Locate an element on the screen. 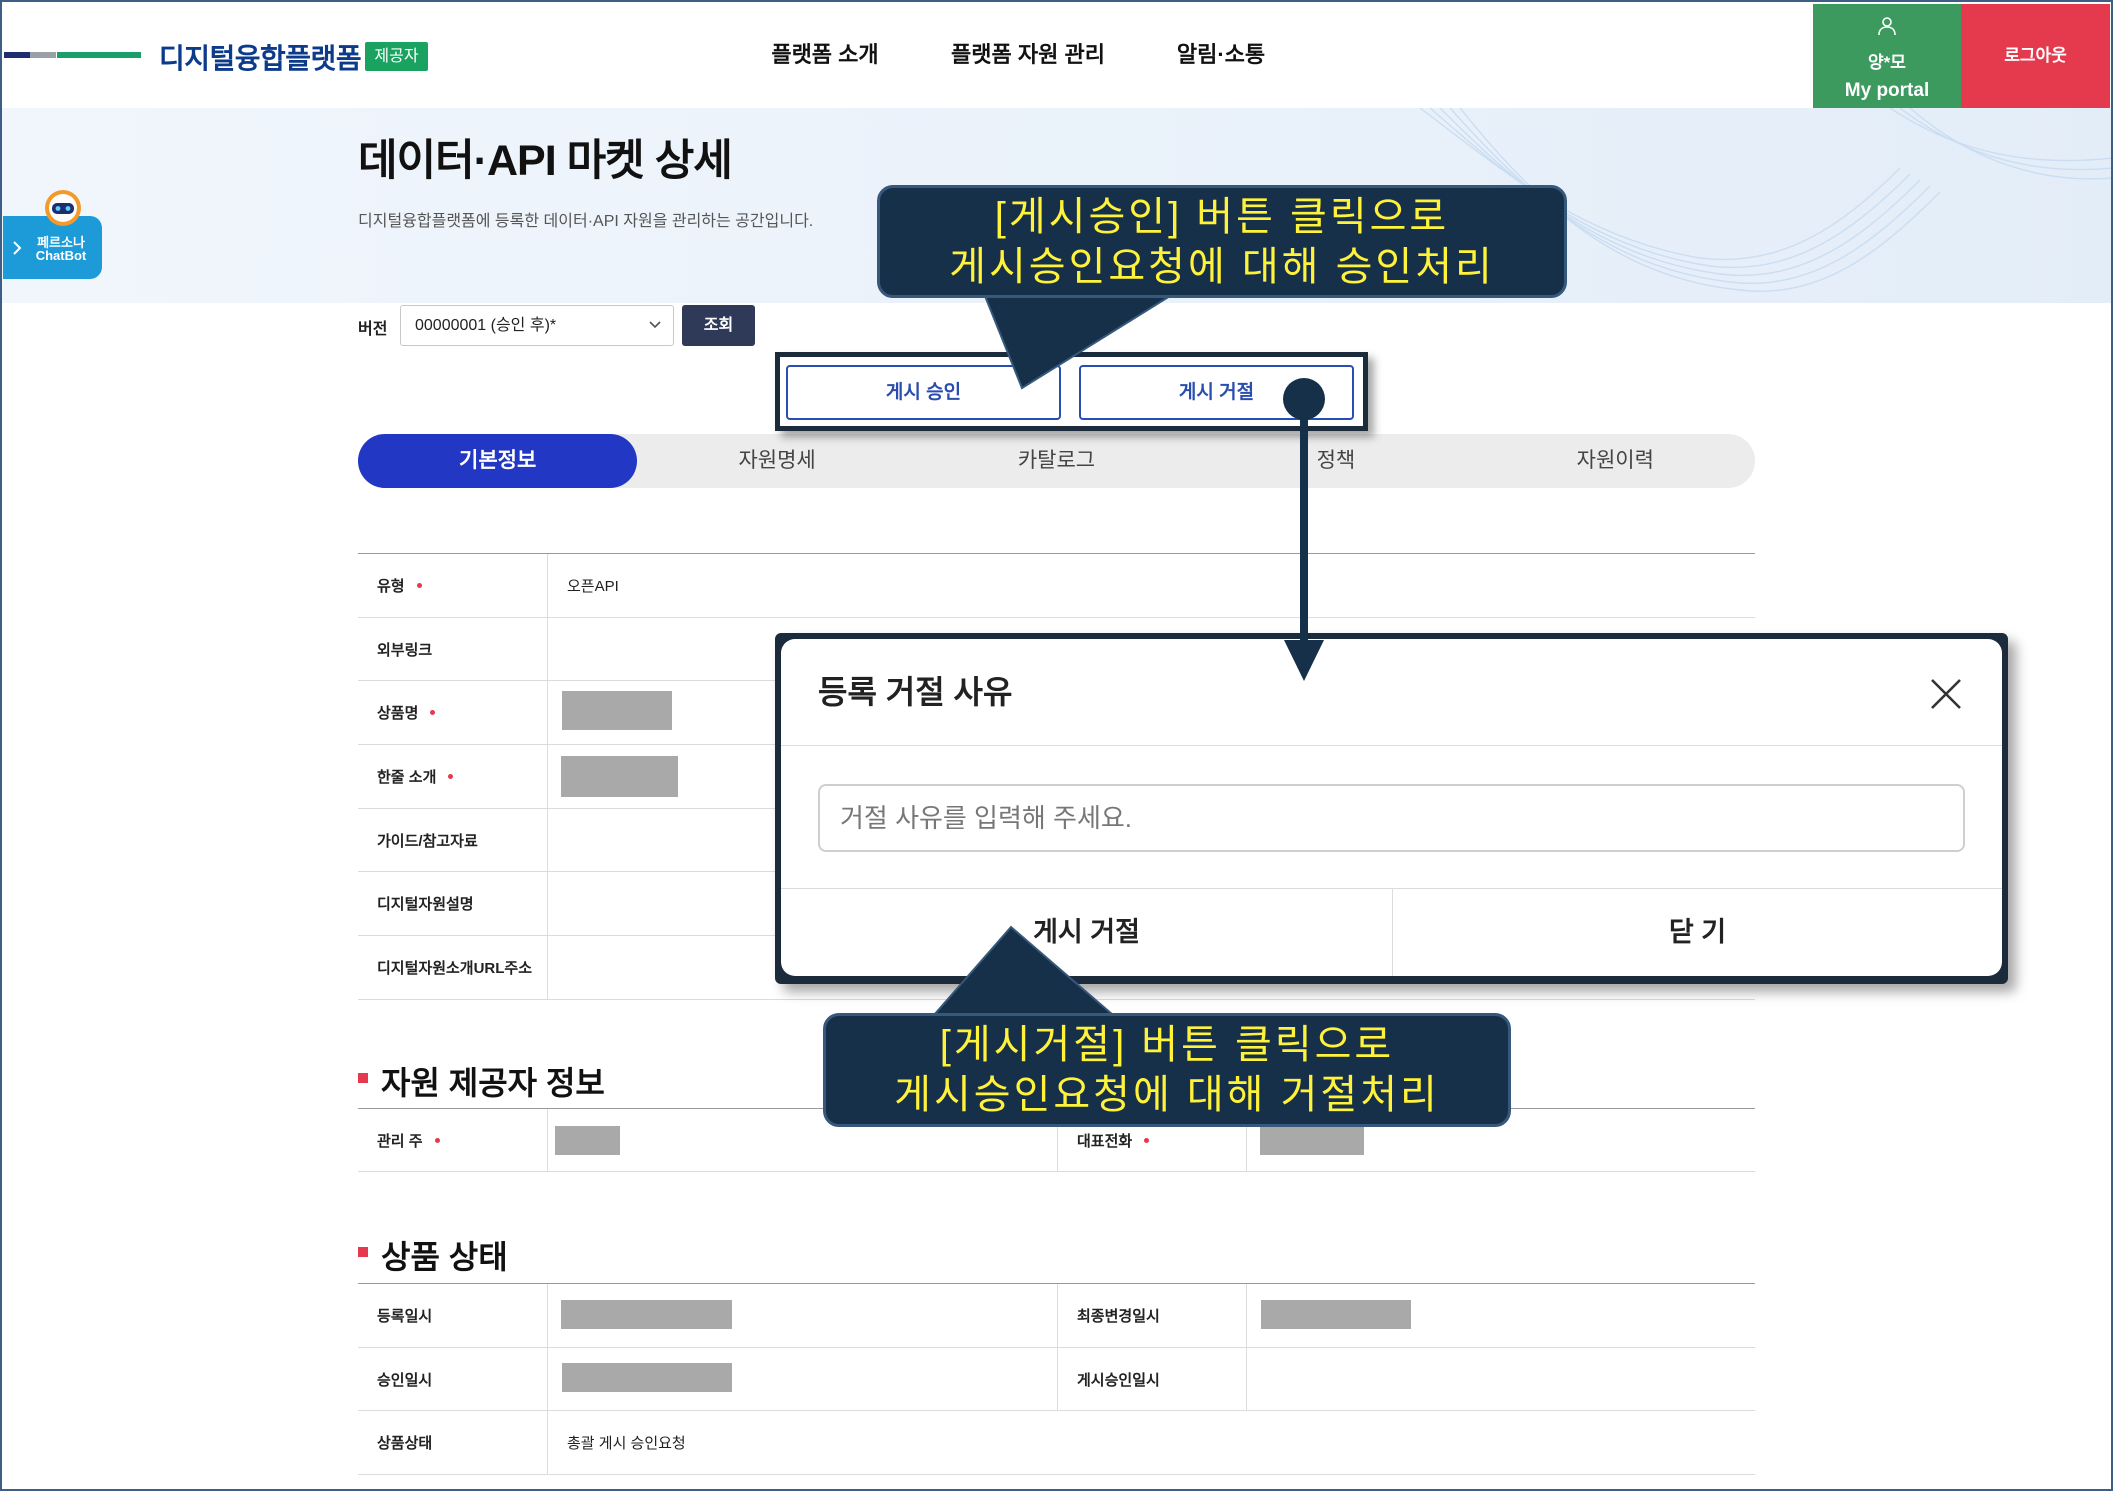  modal-close-button: 닫 기 is located at coordinates (1697, 932).